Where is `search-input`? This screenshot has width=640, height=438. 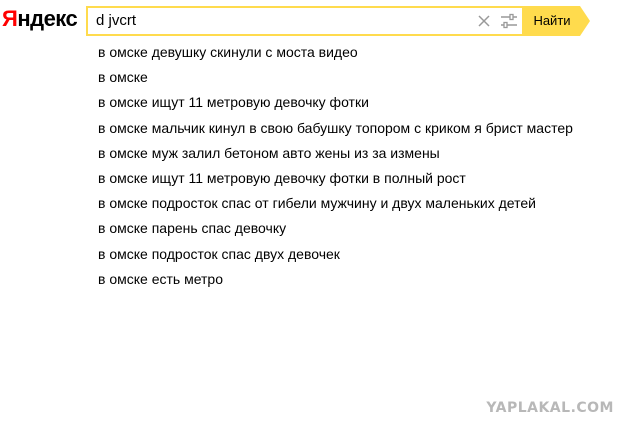 search-input is located at coordinates (276, 21).